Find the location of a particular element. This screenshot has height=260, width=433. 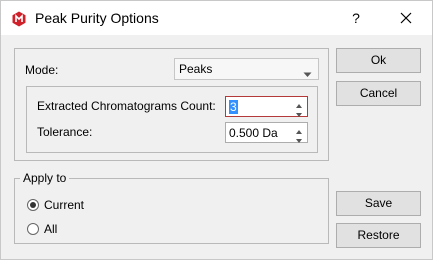

tolerance-label: Tolerance: is located at coordinates (65, 132).